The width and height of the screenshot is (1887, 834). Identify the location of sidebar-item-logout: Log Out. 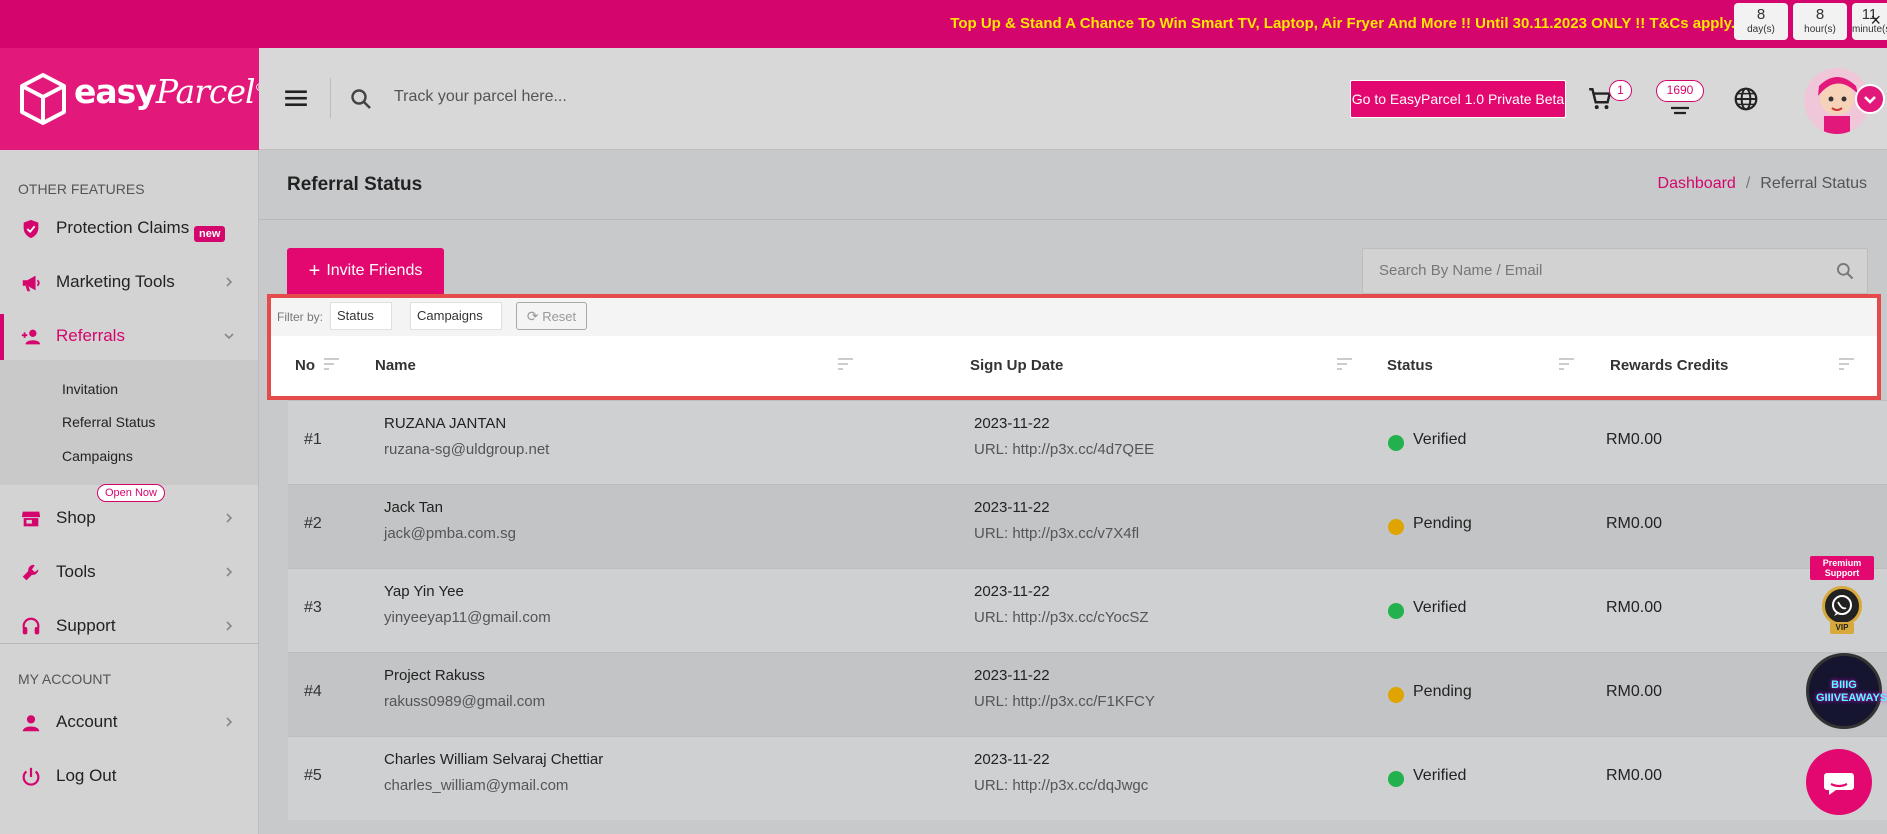
(129, 777).